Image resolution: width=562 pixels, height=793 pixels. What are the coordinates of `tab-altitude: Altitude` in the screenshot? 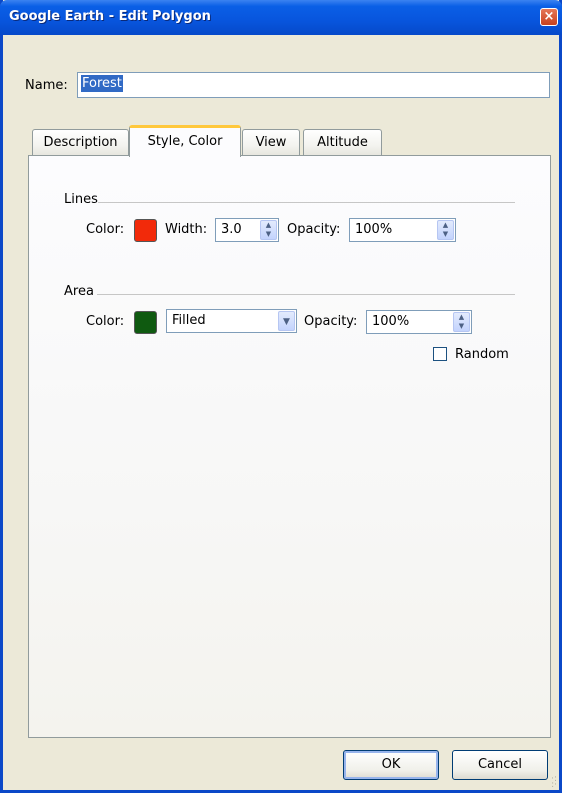 It's located at (342, 142).